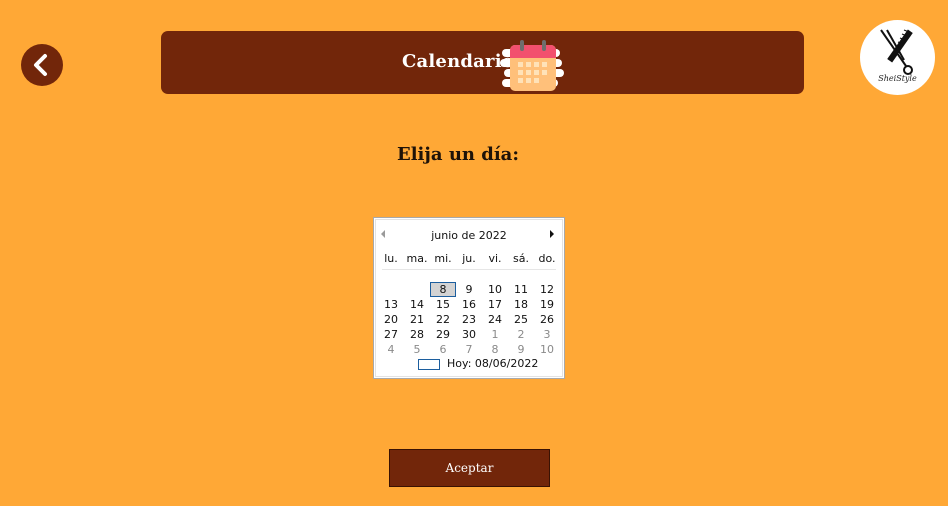 Image resolution: width=948 pixels, height=506 pixels. Describe the element at coordinates (521, 319) in the screenshot. I see `calendar-day: 25` at that location.